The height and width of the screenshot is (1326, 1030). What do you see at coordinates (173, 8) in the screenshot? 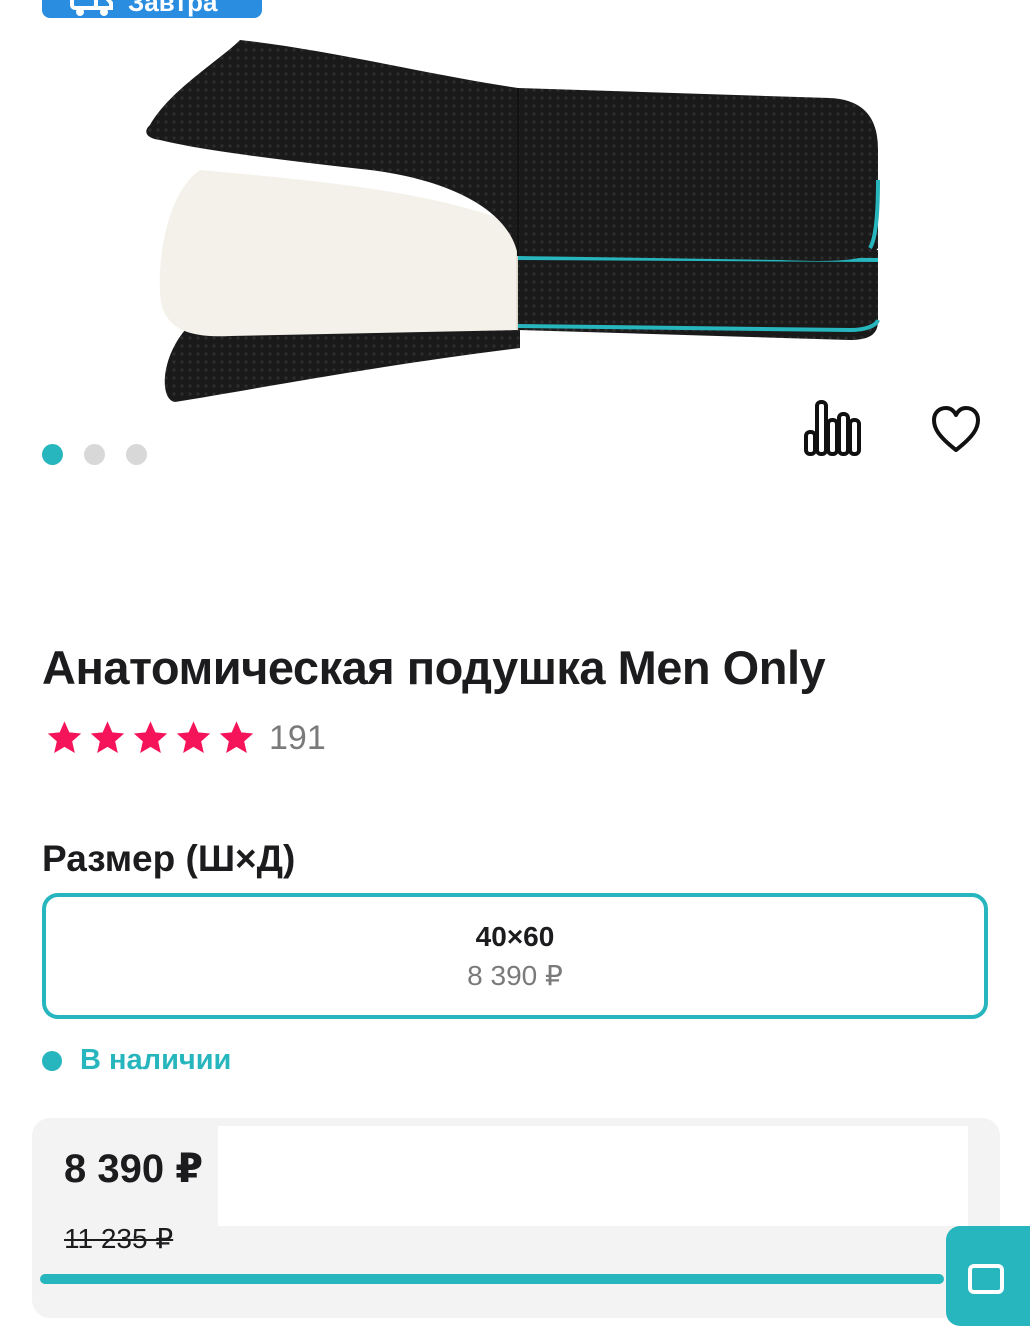
I see `delivery-label: Завтра` at bounding box center [173, 8].